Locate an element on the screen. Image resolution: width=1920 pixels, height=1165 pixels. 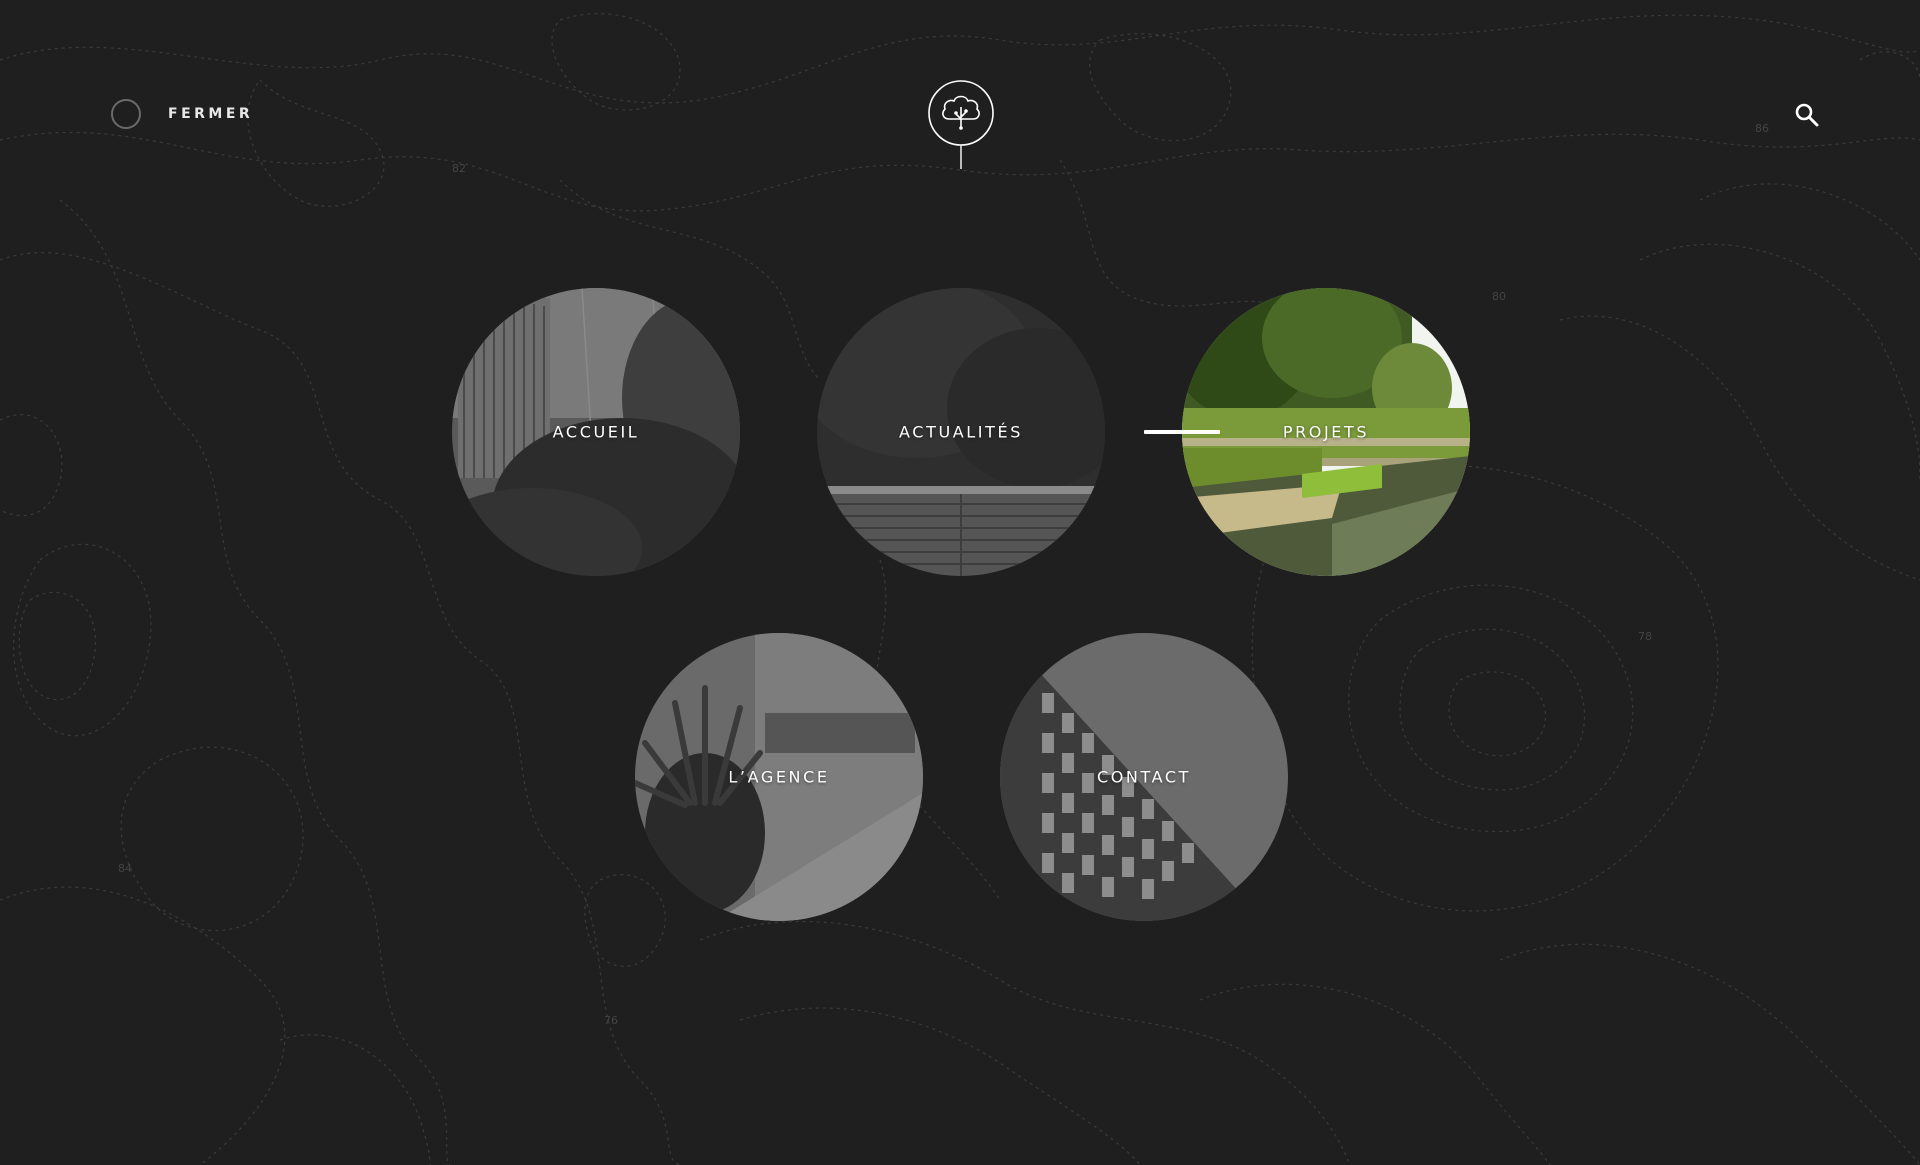
close-circle-icon is located at coordinates (126, 114).